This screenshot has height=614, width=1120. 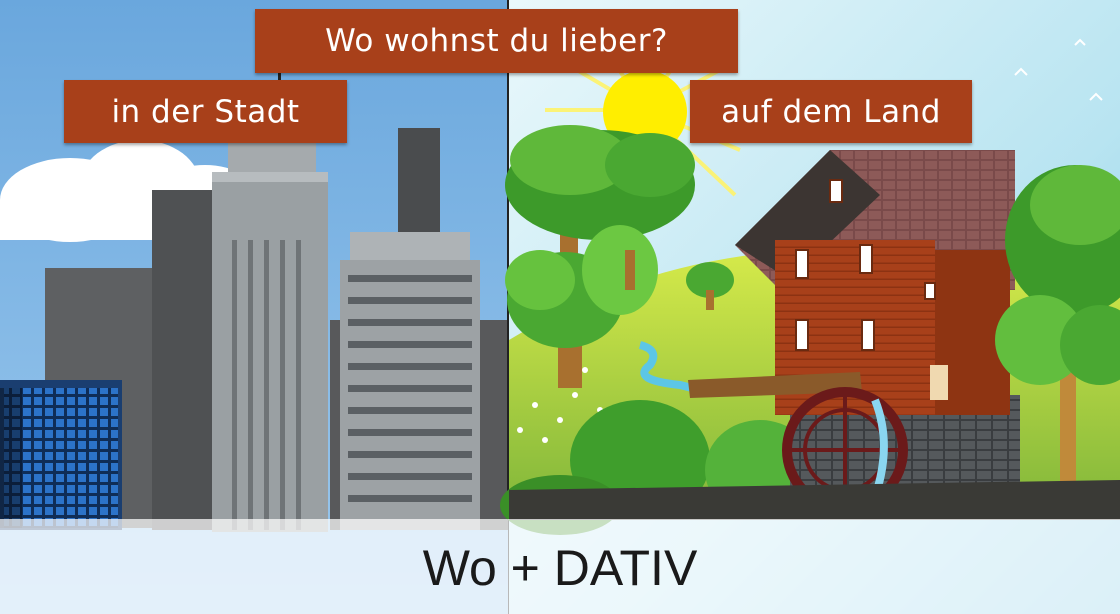 I want to click on option-country-sign: auf dem Land, so click(x=831, y=111).